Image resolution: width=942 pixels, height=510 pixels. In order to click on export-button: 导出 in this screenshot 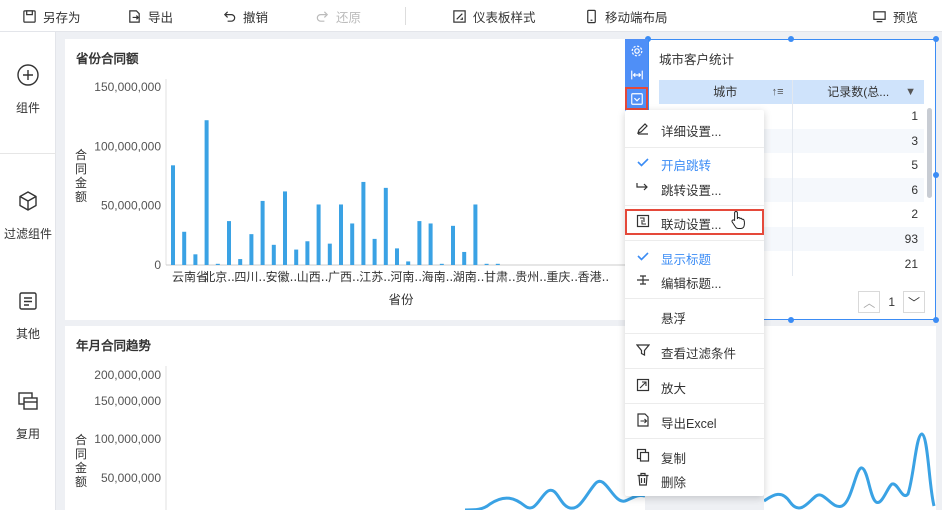, I will do `click(150, 16)`.